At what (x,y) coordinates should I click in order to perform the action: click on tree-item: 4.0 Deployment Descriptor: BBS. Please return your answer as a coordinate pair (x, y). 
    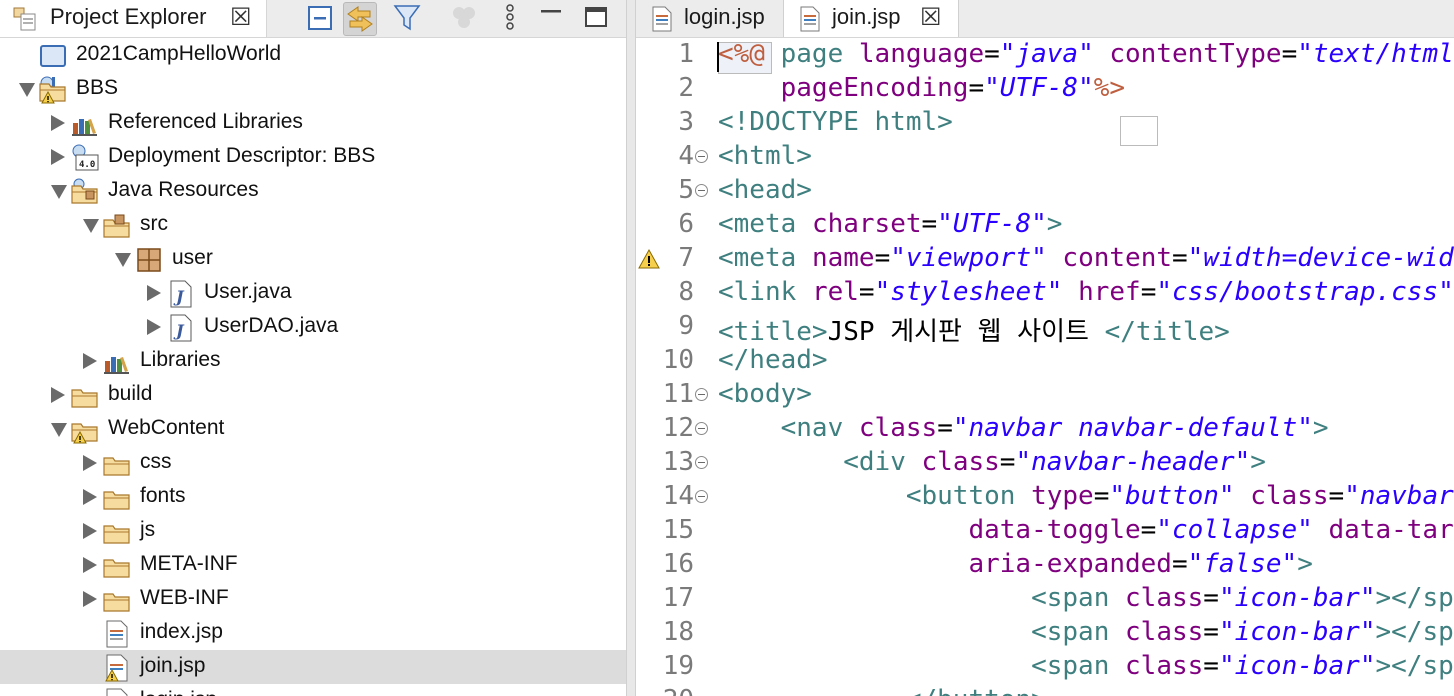
    Looking at the image, I should click on (313, 157).